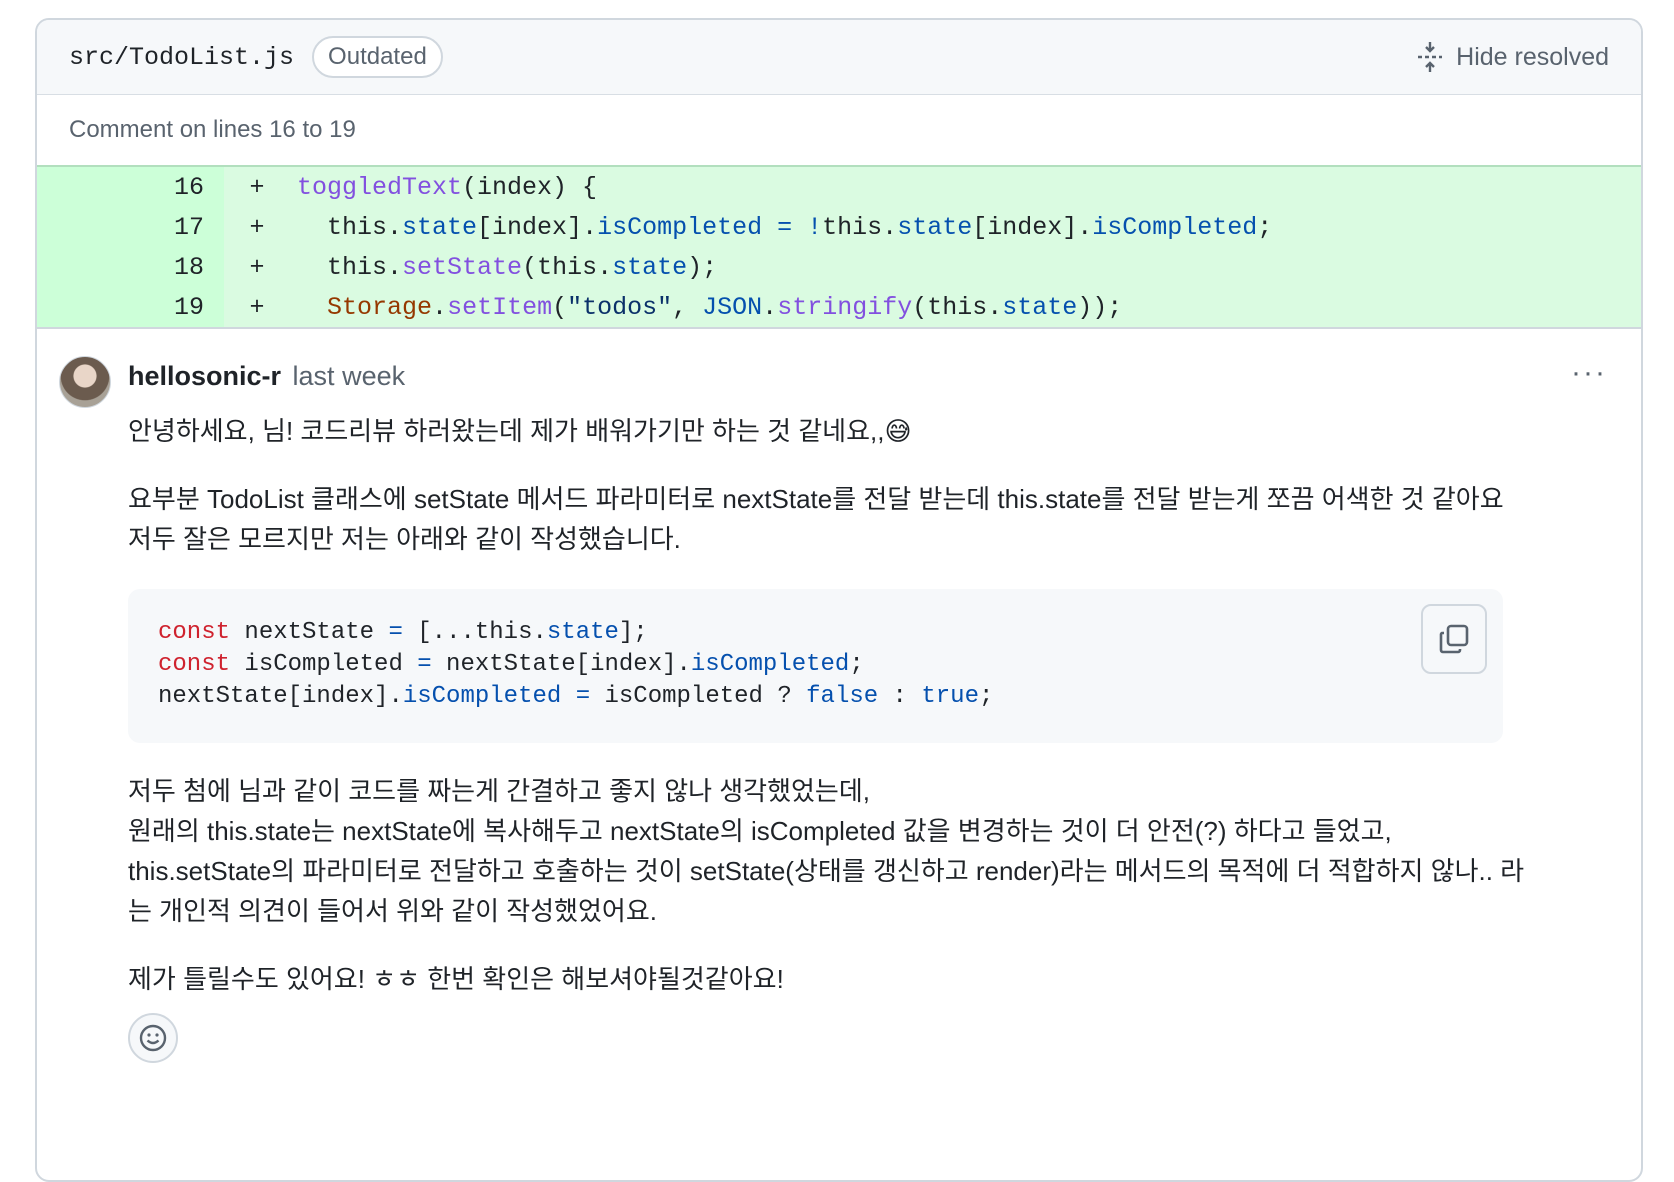 The width and height of the screenshot is (1674, 1182). I want to click on comment-paragraph: 저두 잘은 모르지만 저는 아래와 같이 작성했습니다., so click(404, 539).